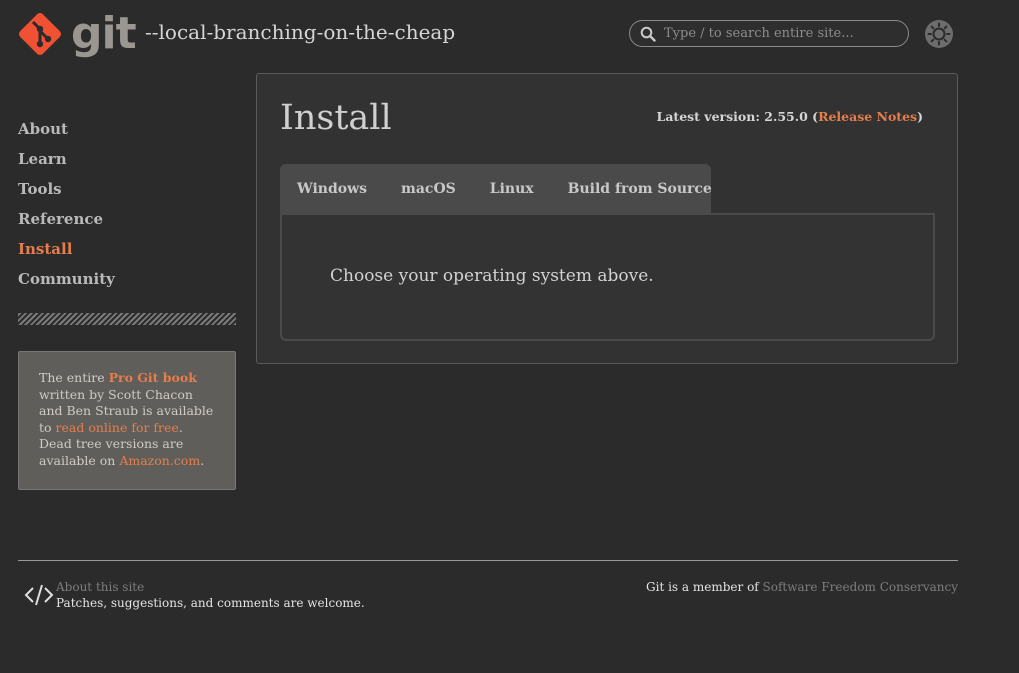 This screenshot has height=673, width=1019. What do you see at coordinates (640, 189) in the screenshot?
I see `tab-build-from-source: Build from Source` at bounding box center [640, 189].